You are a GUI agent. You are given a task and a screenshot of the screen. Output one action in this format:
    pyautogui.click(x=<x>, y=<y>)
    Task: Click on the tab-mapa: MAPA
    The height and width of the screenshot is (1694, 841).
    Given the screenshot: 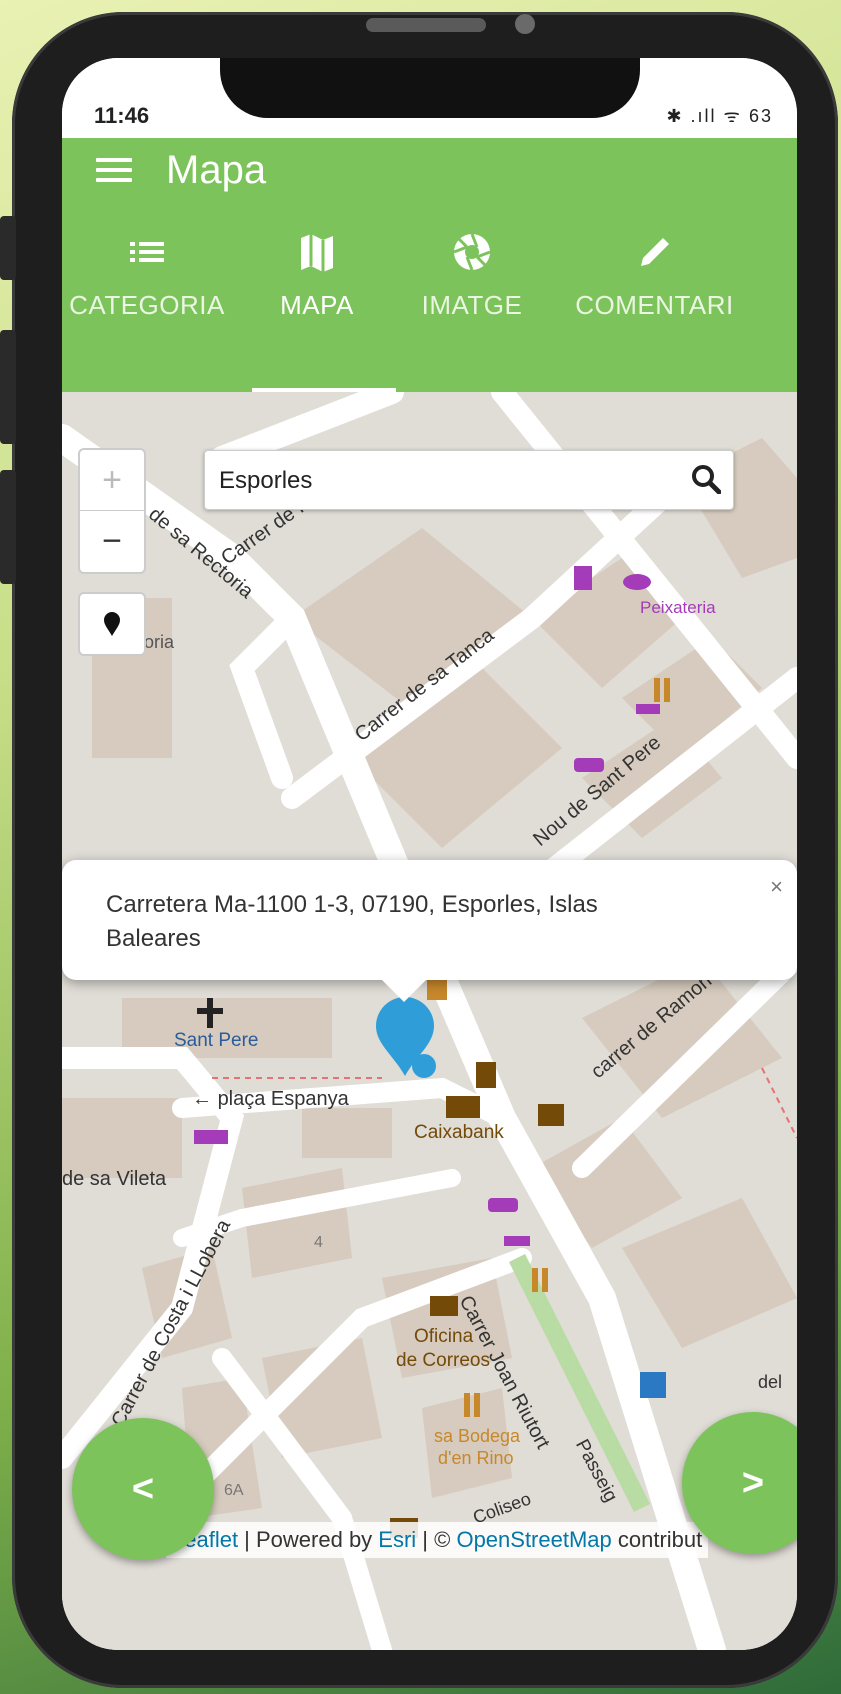 What is the action you would take?
    pyautogui.click(x=317, y=300)
    